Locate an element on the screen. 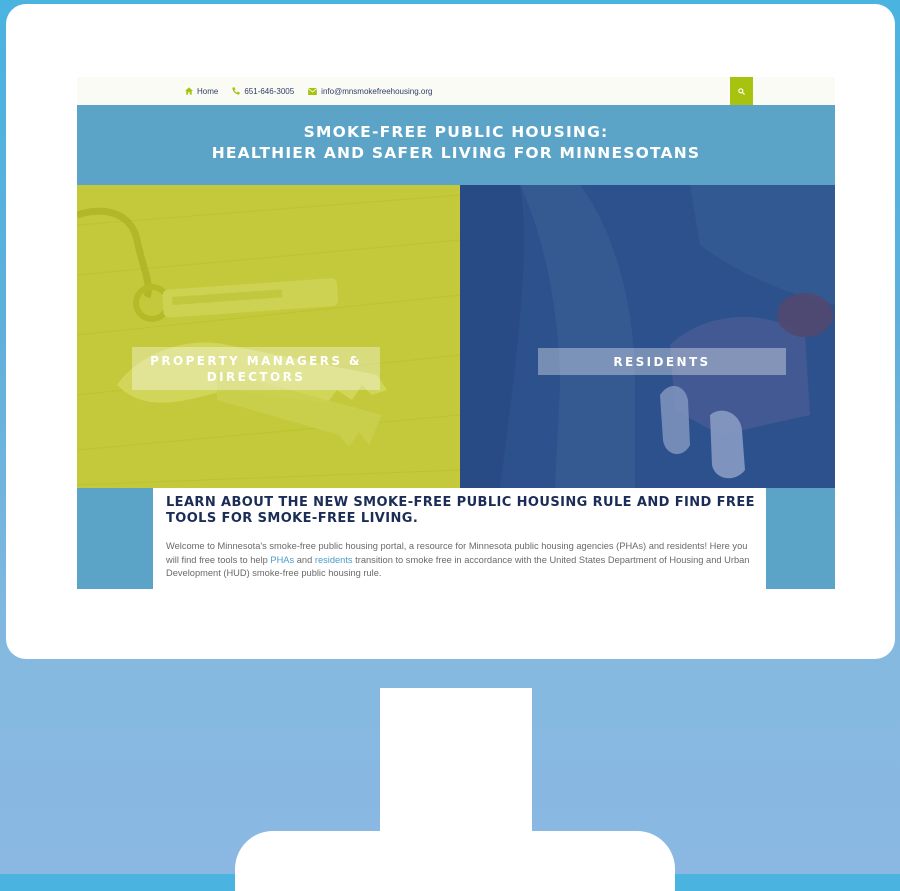 Image resolution: width=900 pixels, height=891 pixels. phone-link: 651-646-3005 is located at coordinates (263, 91).